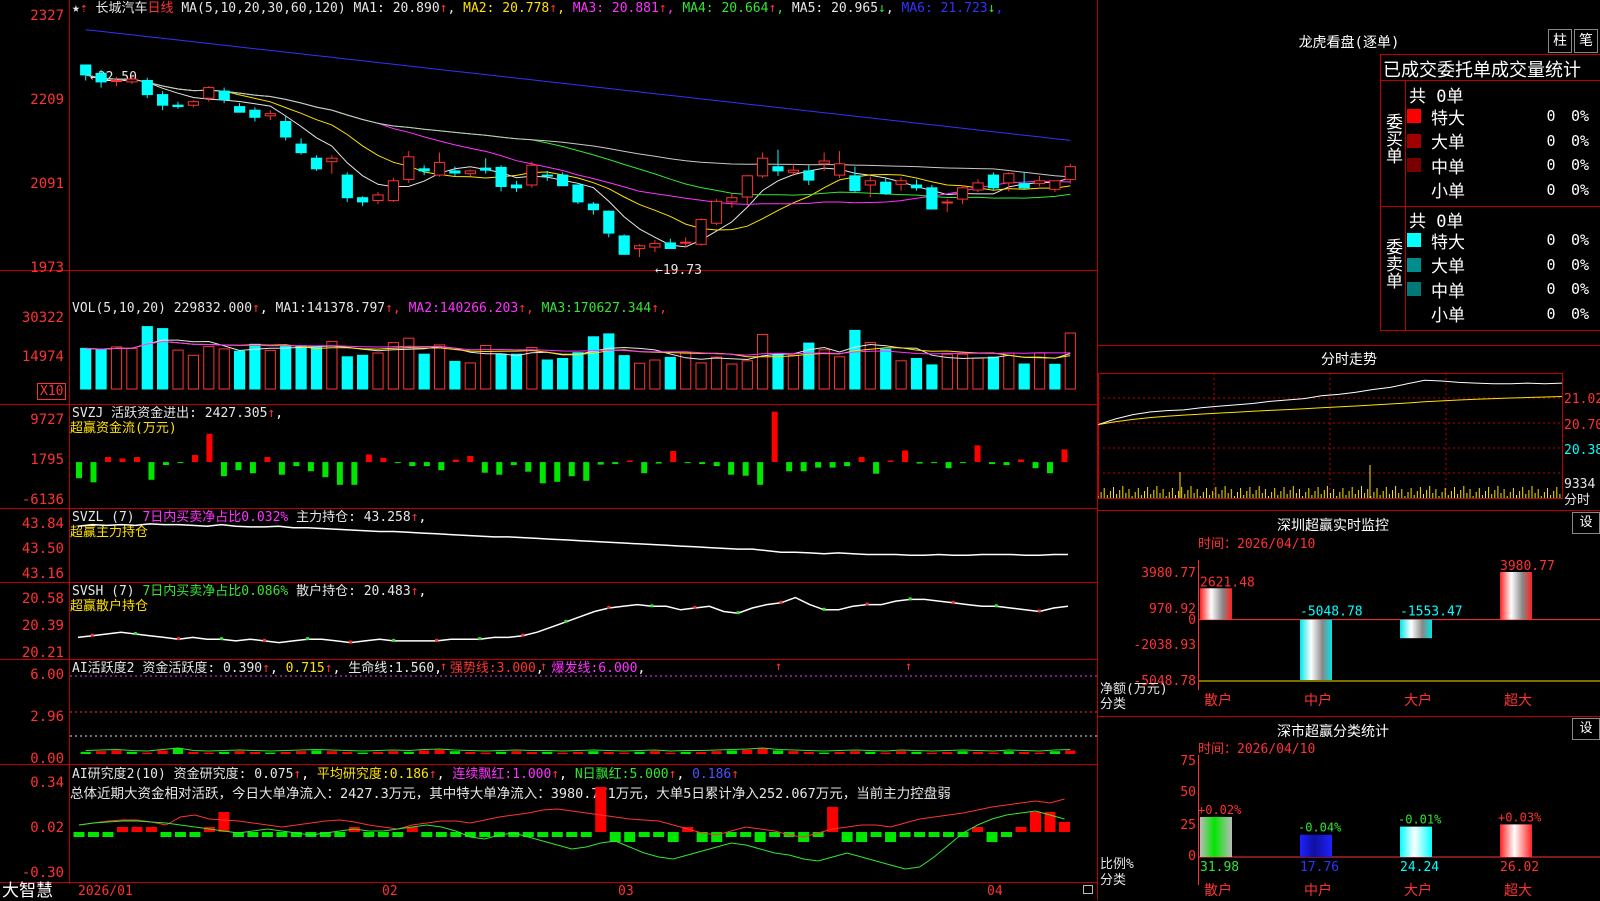 The height and width of the screenshot is (901, 1600). What do you see at coordinates (1220, 810) in the screenshot?
I see `sz-stat-change: +0.02%` at bounding box center [1220, 810].